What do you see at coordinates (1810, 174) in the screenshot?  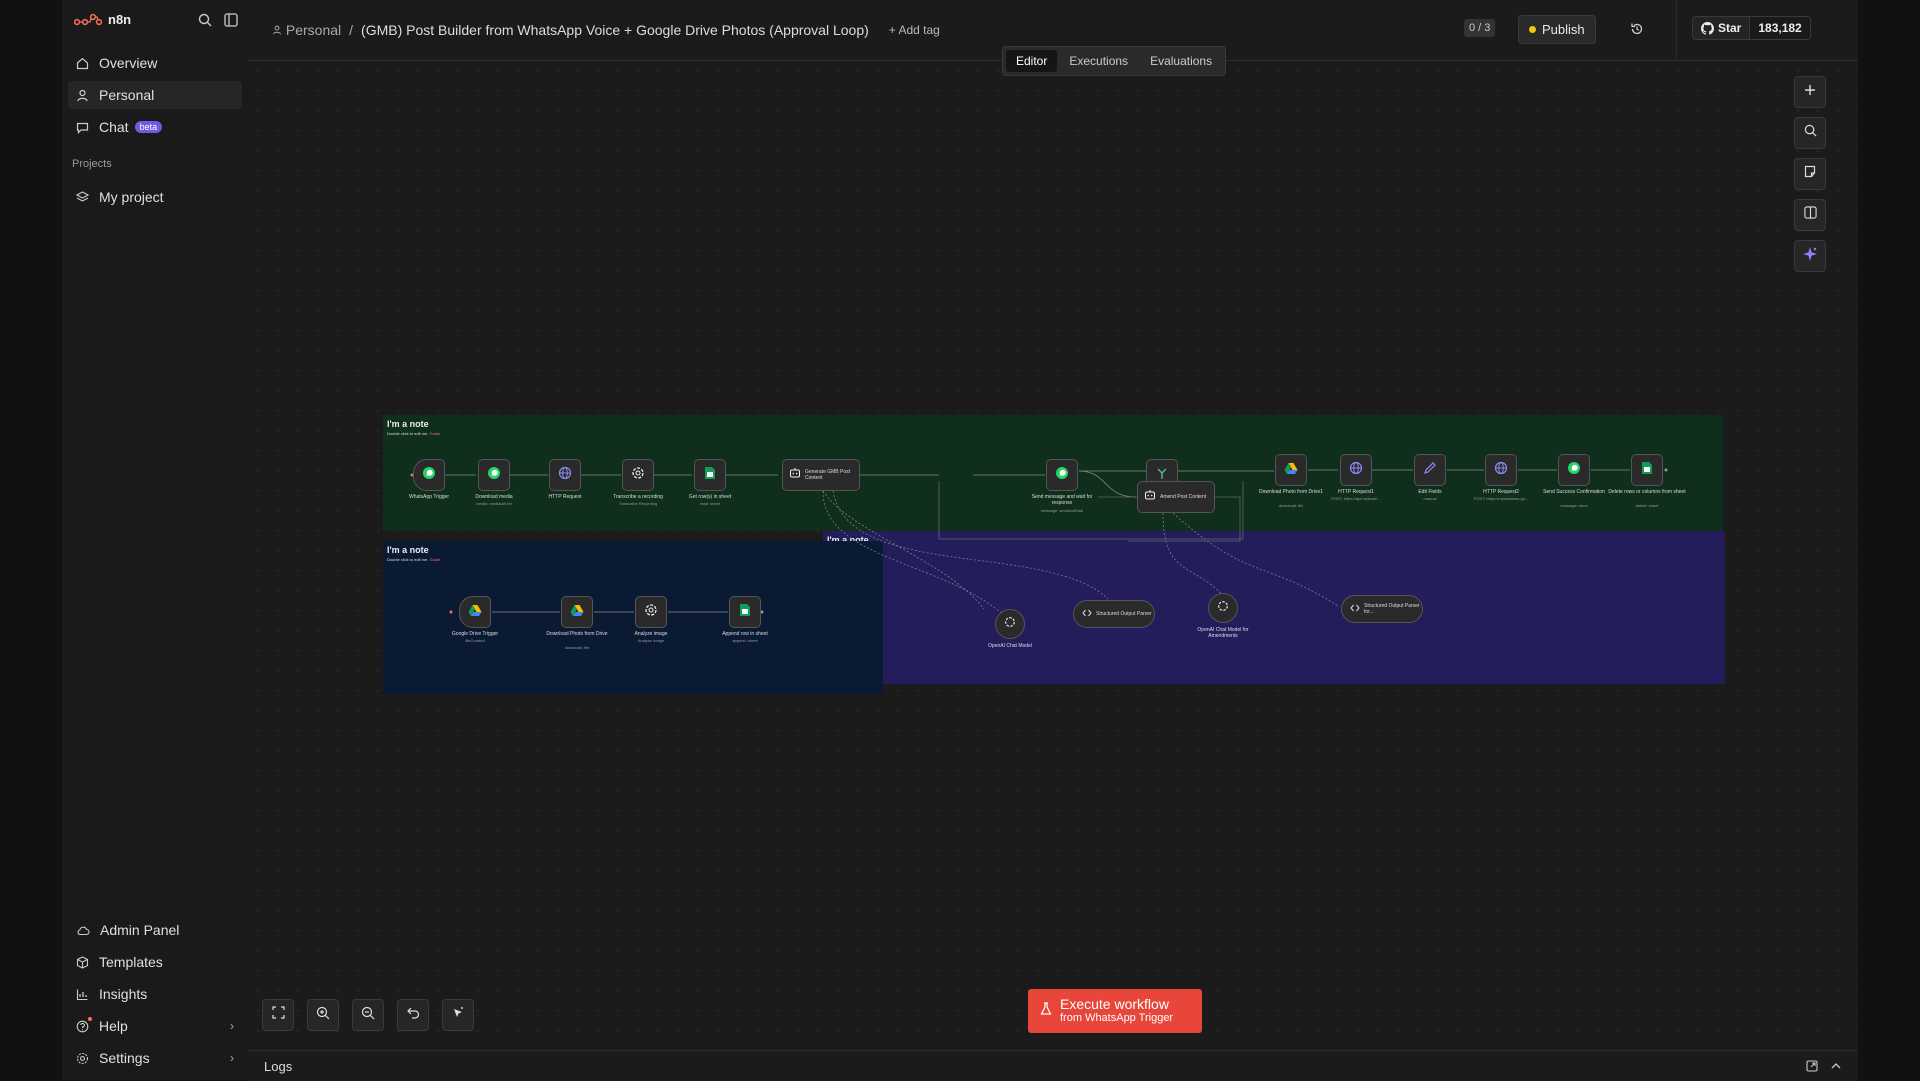 I see `sticky-note-button` at bounding box center [1810, 174].